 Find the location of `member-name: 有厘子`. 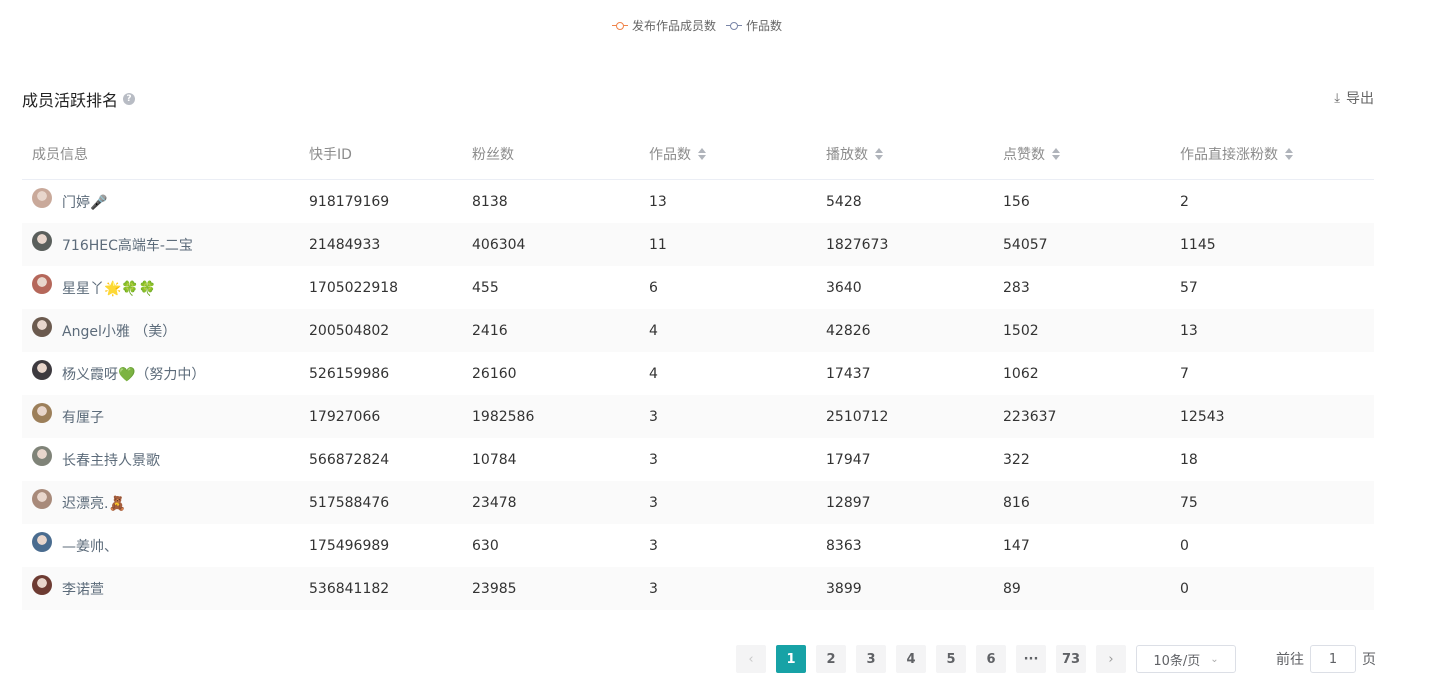

member-name: 有厘子 is located at coordinates (83, 417).